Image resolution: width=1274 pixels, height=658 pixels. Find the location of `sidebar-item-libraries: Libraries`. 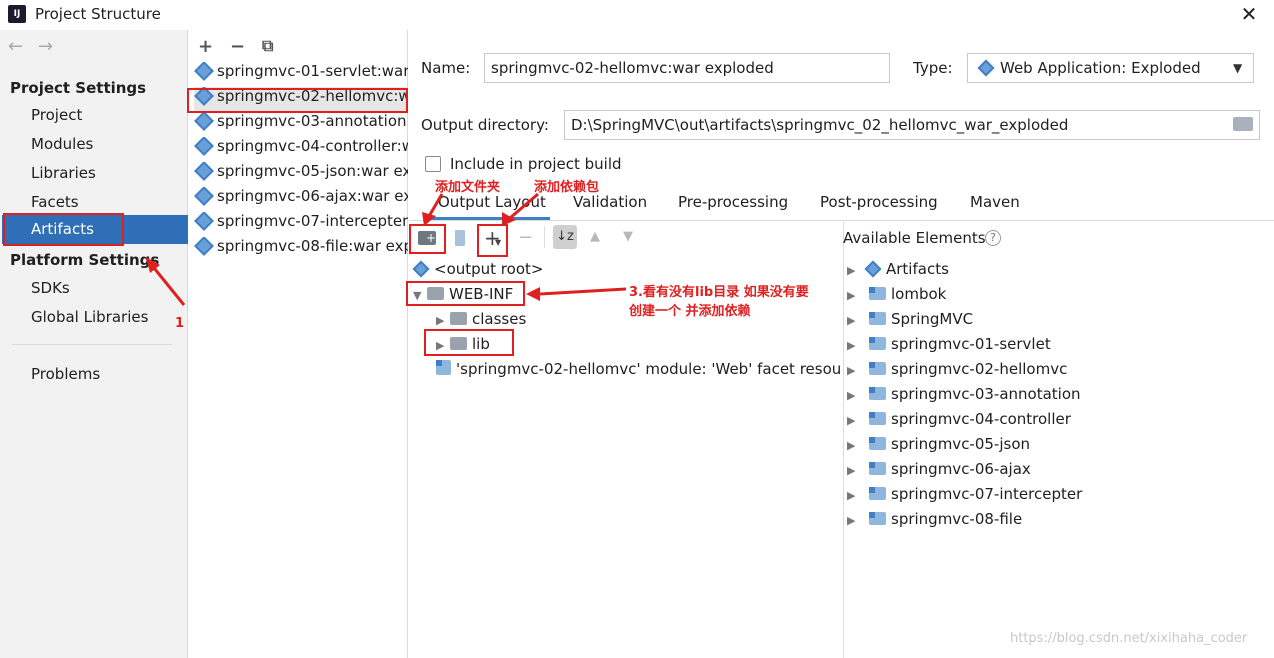

sidebar-item-libraries: Libraries is located at coordinates (63, 173).